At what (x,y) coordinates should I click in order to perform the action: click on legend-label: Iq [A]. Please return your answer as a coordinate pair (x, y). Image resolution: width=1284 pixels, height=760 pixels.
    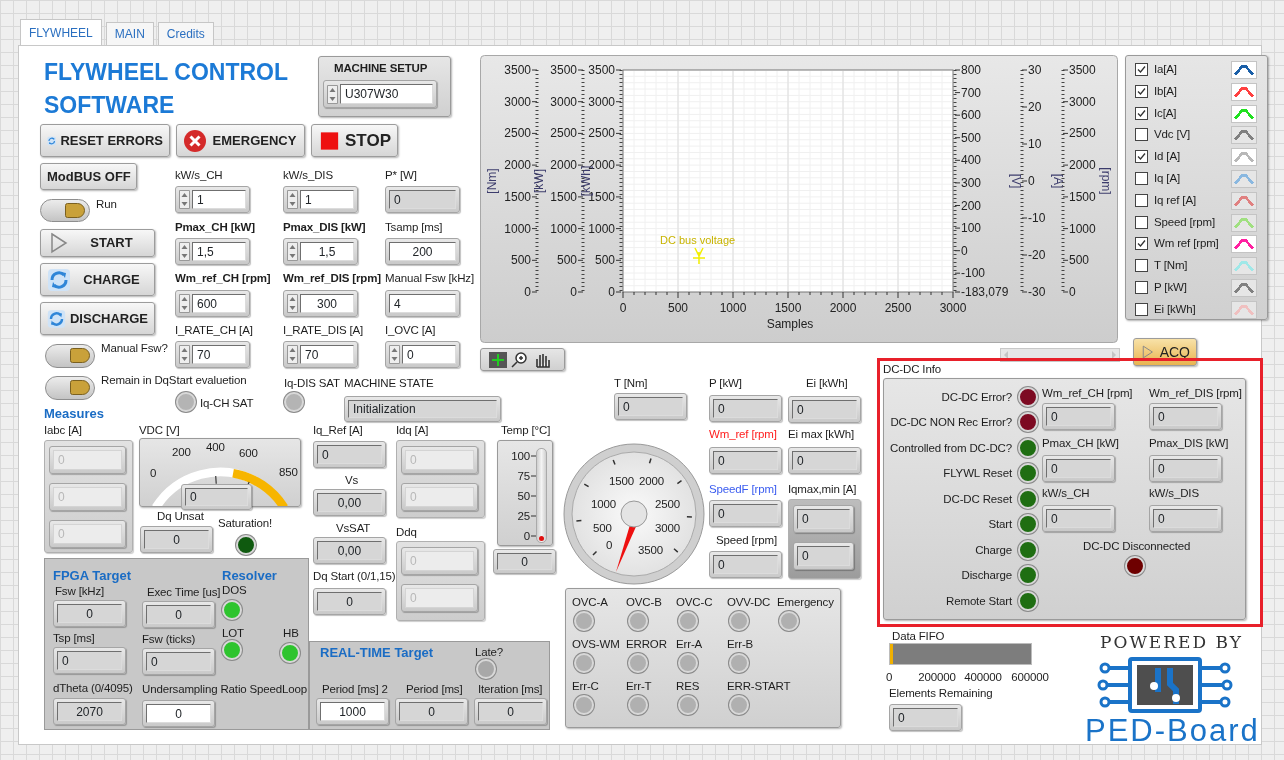
    Looking at the image, I should click on (1167, 178).